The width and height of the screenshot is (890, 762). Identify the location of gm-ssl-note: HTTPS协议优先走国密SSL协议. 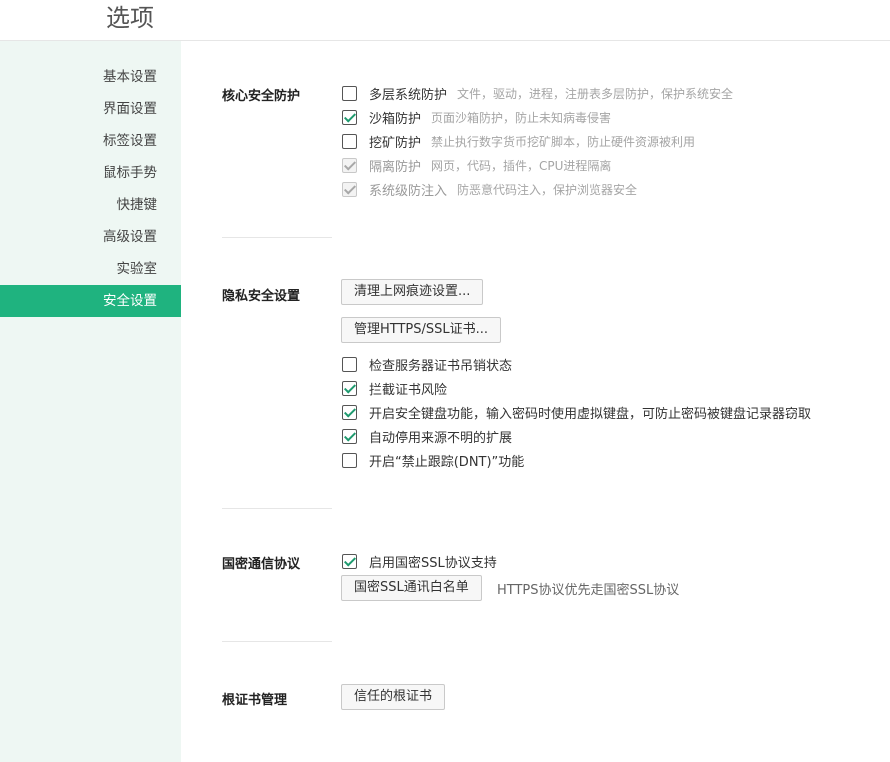
(588, 590).